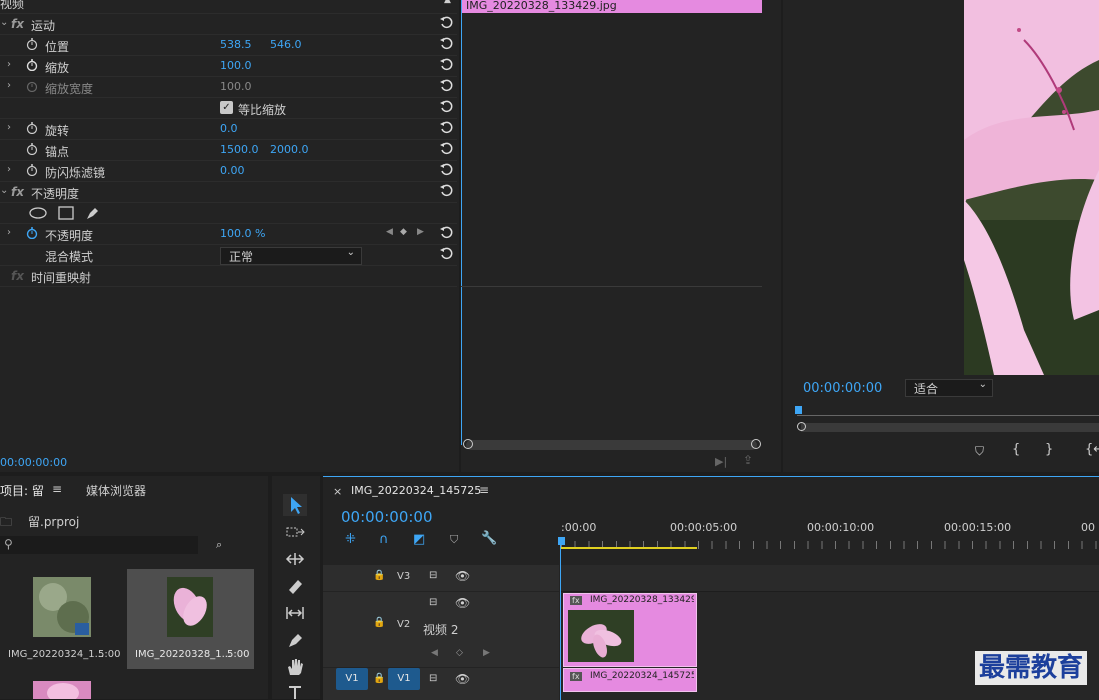 Image resolution: width=1099 pixels, height=700 pixels. What do you see at coordinates (295, 667) in the screenshot?
I see `hand-tool-icon` at bounding box center [295, 667].